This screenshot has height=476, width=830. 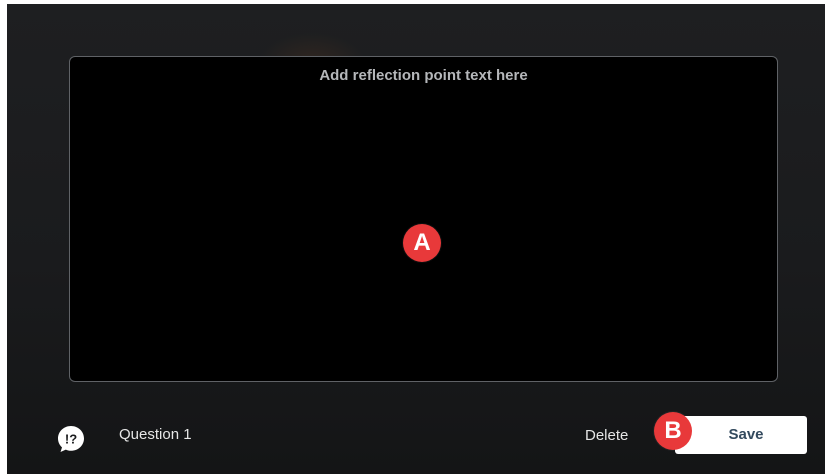 I want to click on bottom-toolbar: !? Question 1 Delete Save, so click(x=416, y=436).